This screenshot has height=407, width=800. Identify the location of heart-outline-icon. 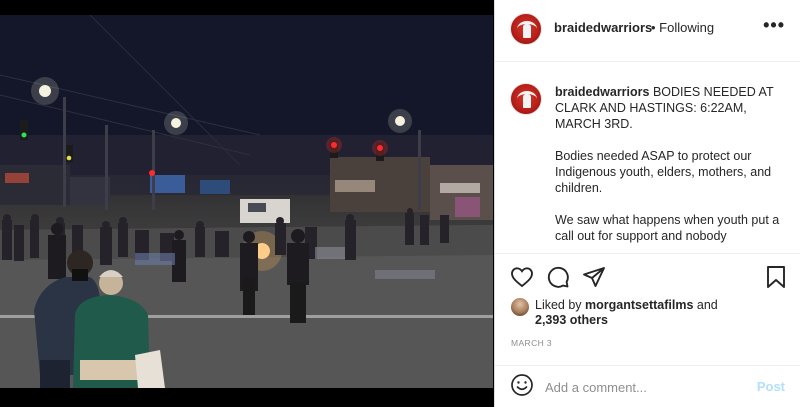
(522, 277).